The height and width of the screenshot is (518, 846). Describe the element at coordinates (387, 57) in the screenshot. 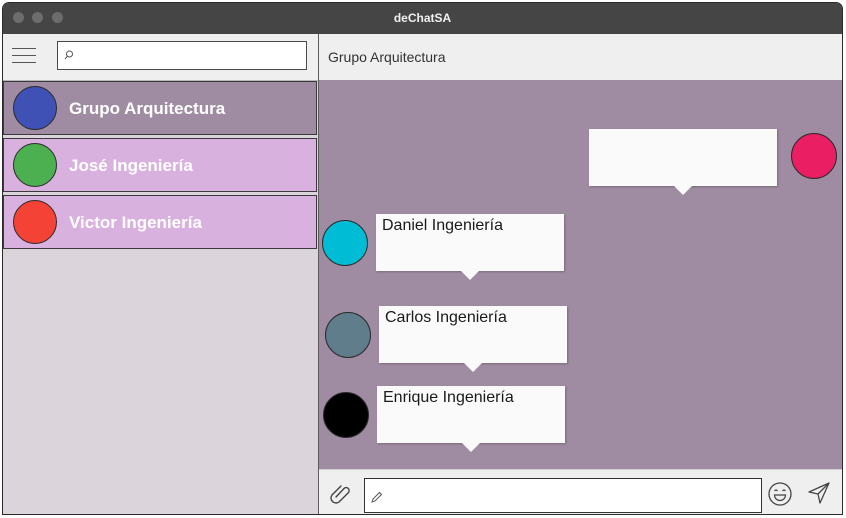

I see `conversation-title: Grupo Arquitectura` at that location.